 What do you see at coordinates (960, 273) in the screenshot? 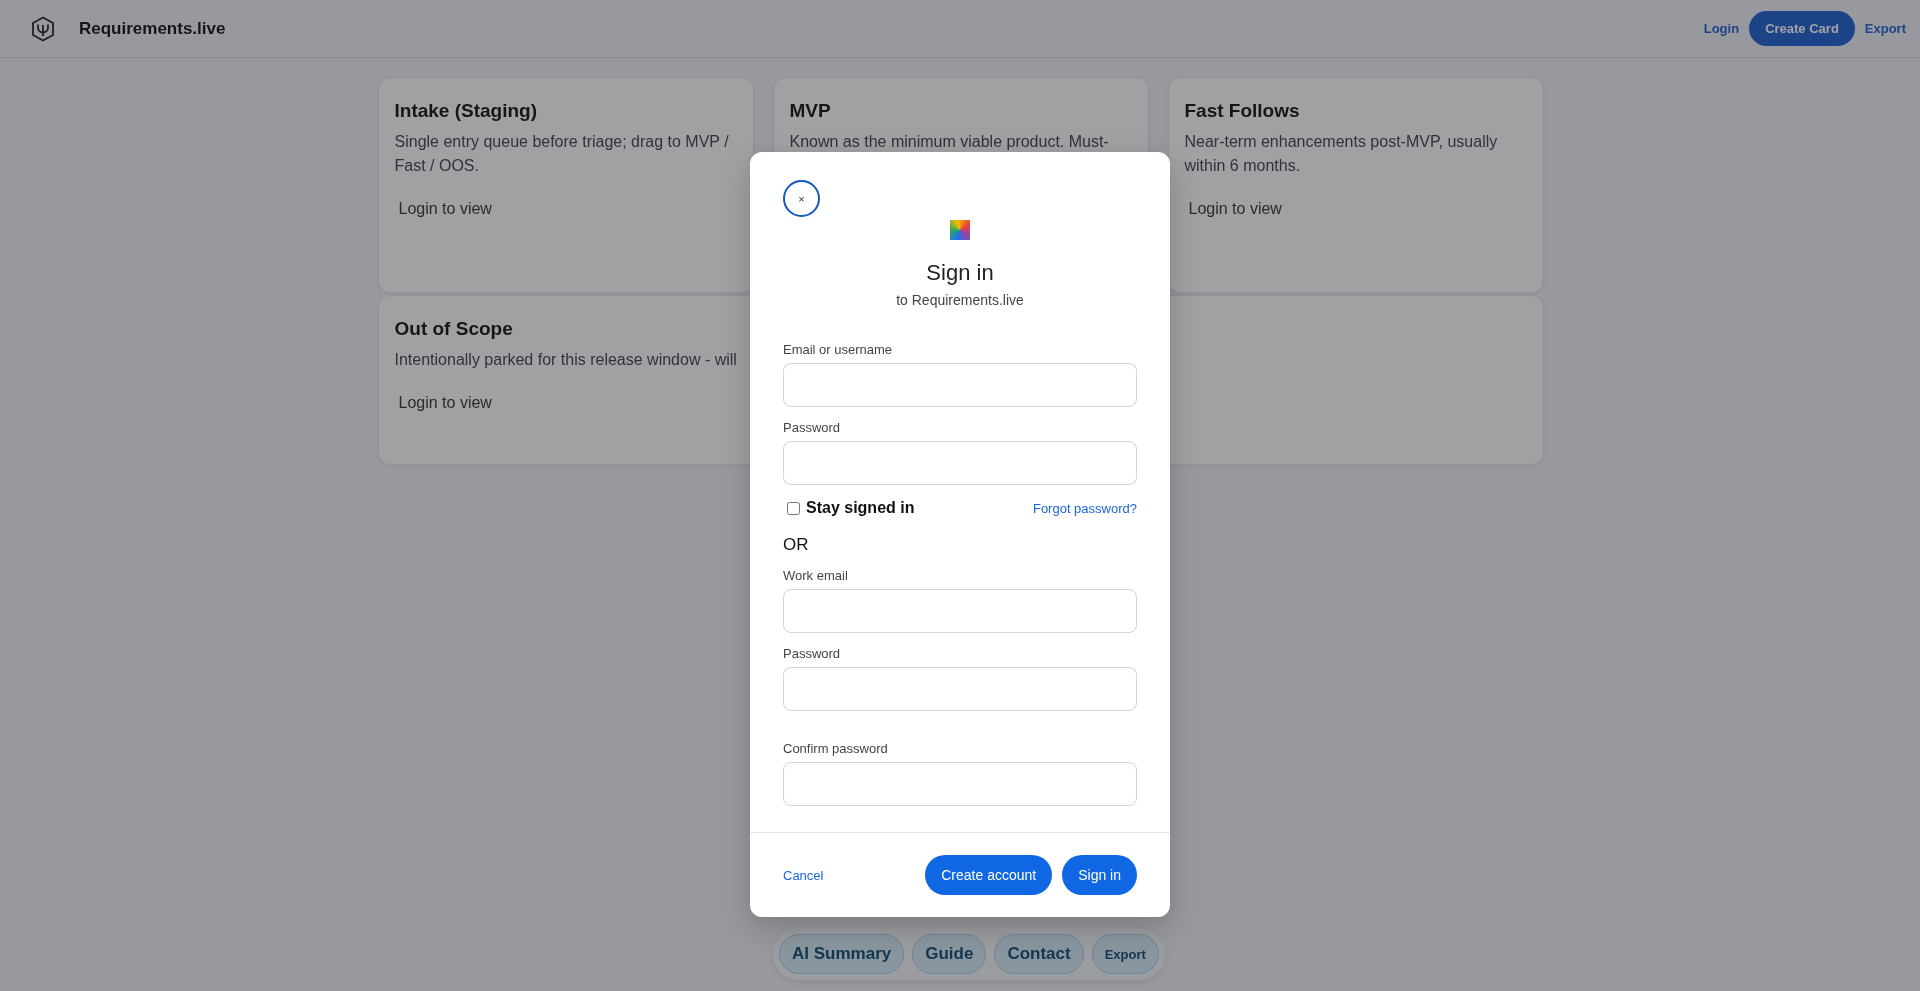
I see `dialog-title: Sign in` at bounding box center [960, 273].